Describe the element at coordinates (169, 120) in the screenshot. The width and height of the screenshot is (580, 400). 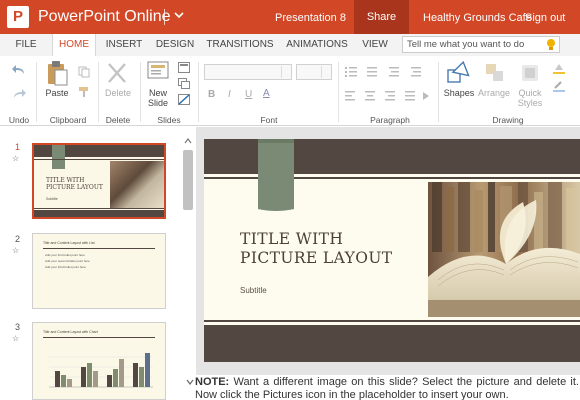
I see `group-label-slides: Slides` at that location.